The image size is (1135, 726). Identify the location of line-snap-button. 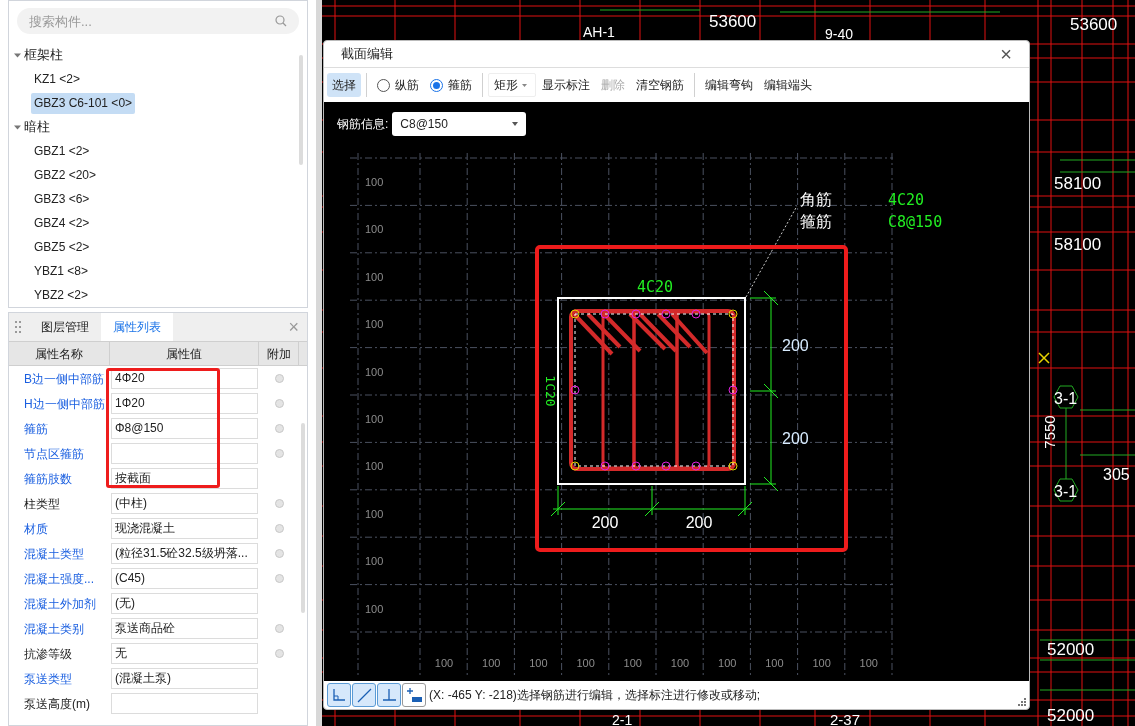
(364, 695).